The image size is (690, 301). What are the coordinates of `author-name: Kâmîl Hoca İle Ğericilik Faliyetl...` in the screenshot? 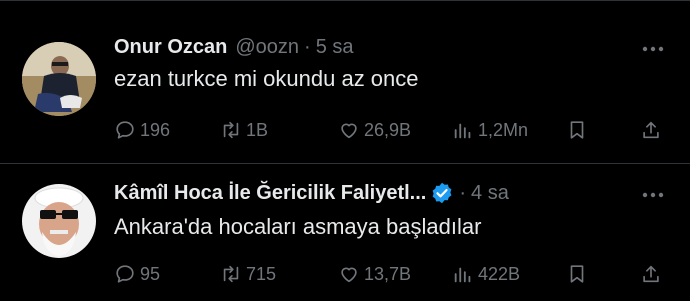 It's located at (270, 193).